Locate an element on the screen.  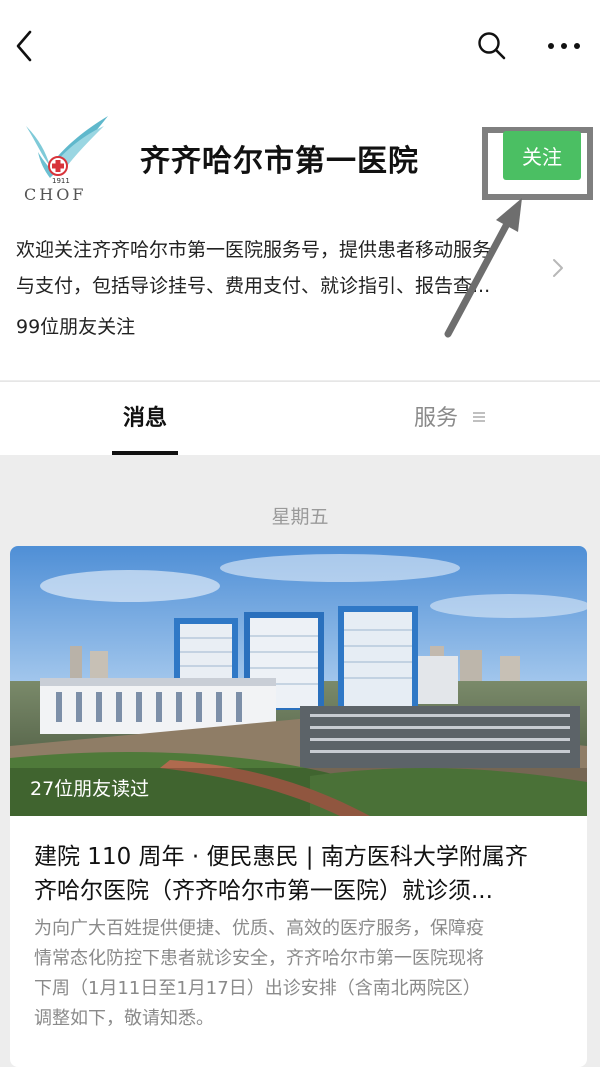
follower-count: 99位朋友关注 is located at coordinates (76, 327).